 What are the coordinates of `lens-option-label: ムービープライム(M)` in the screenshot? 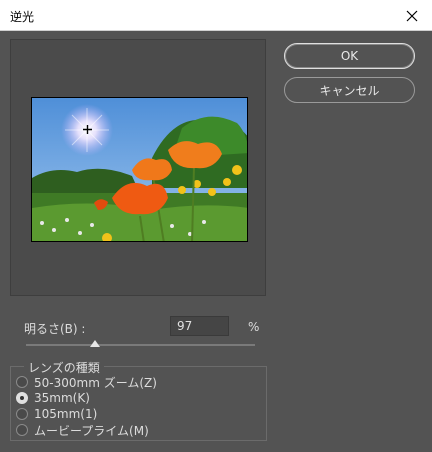 It's located at (91, 430).